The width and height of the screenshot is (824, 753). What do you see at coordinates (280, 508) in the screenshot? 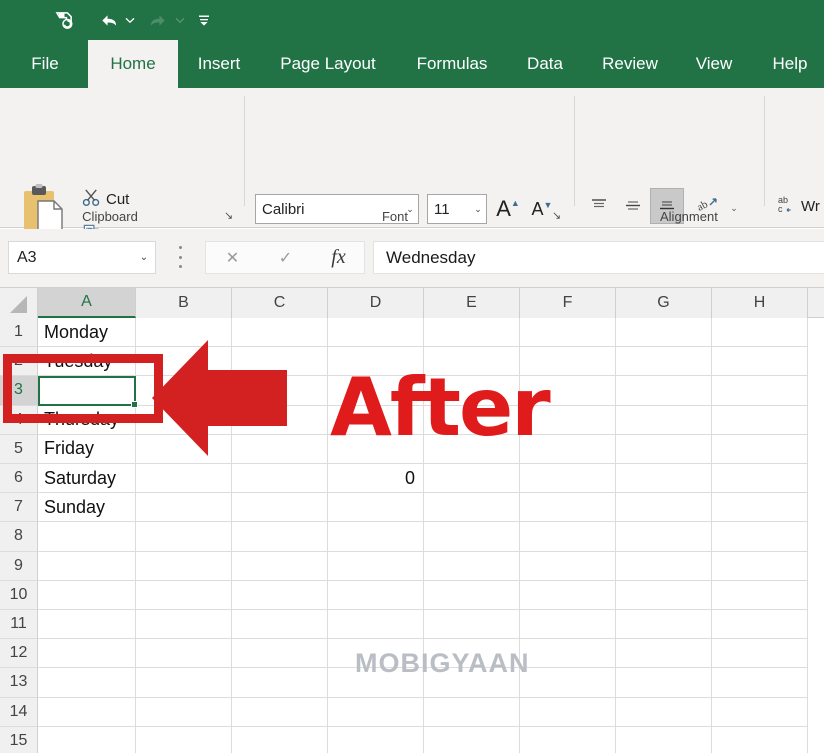
I see `cell-C7` at bounding box center [280, 508].